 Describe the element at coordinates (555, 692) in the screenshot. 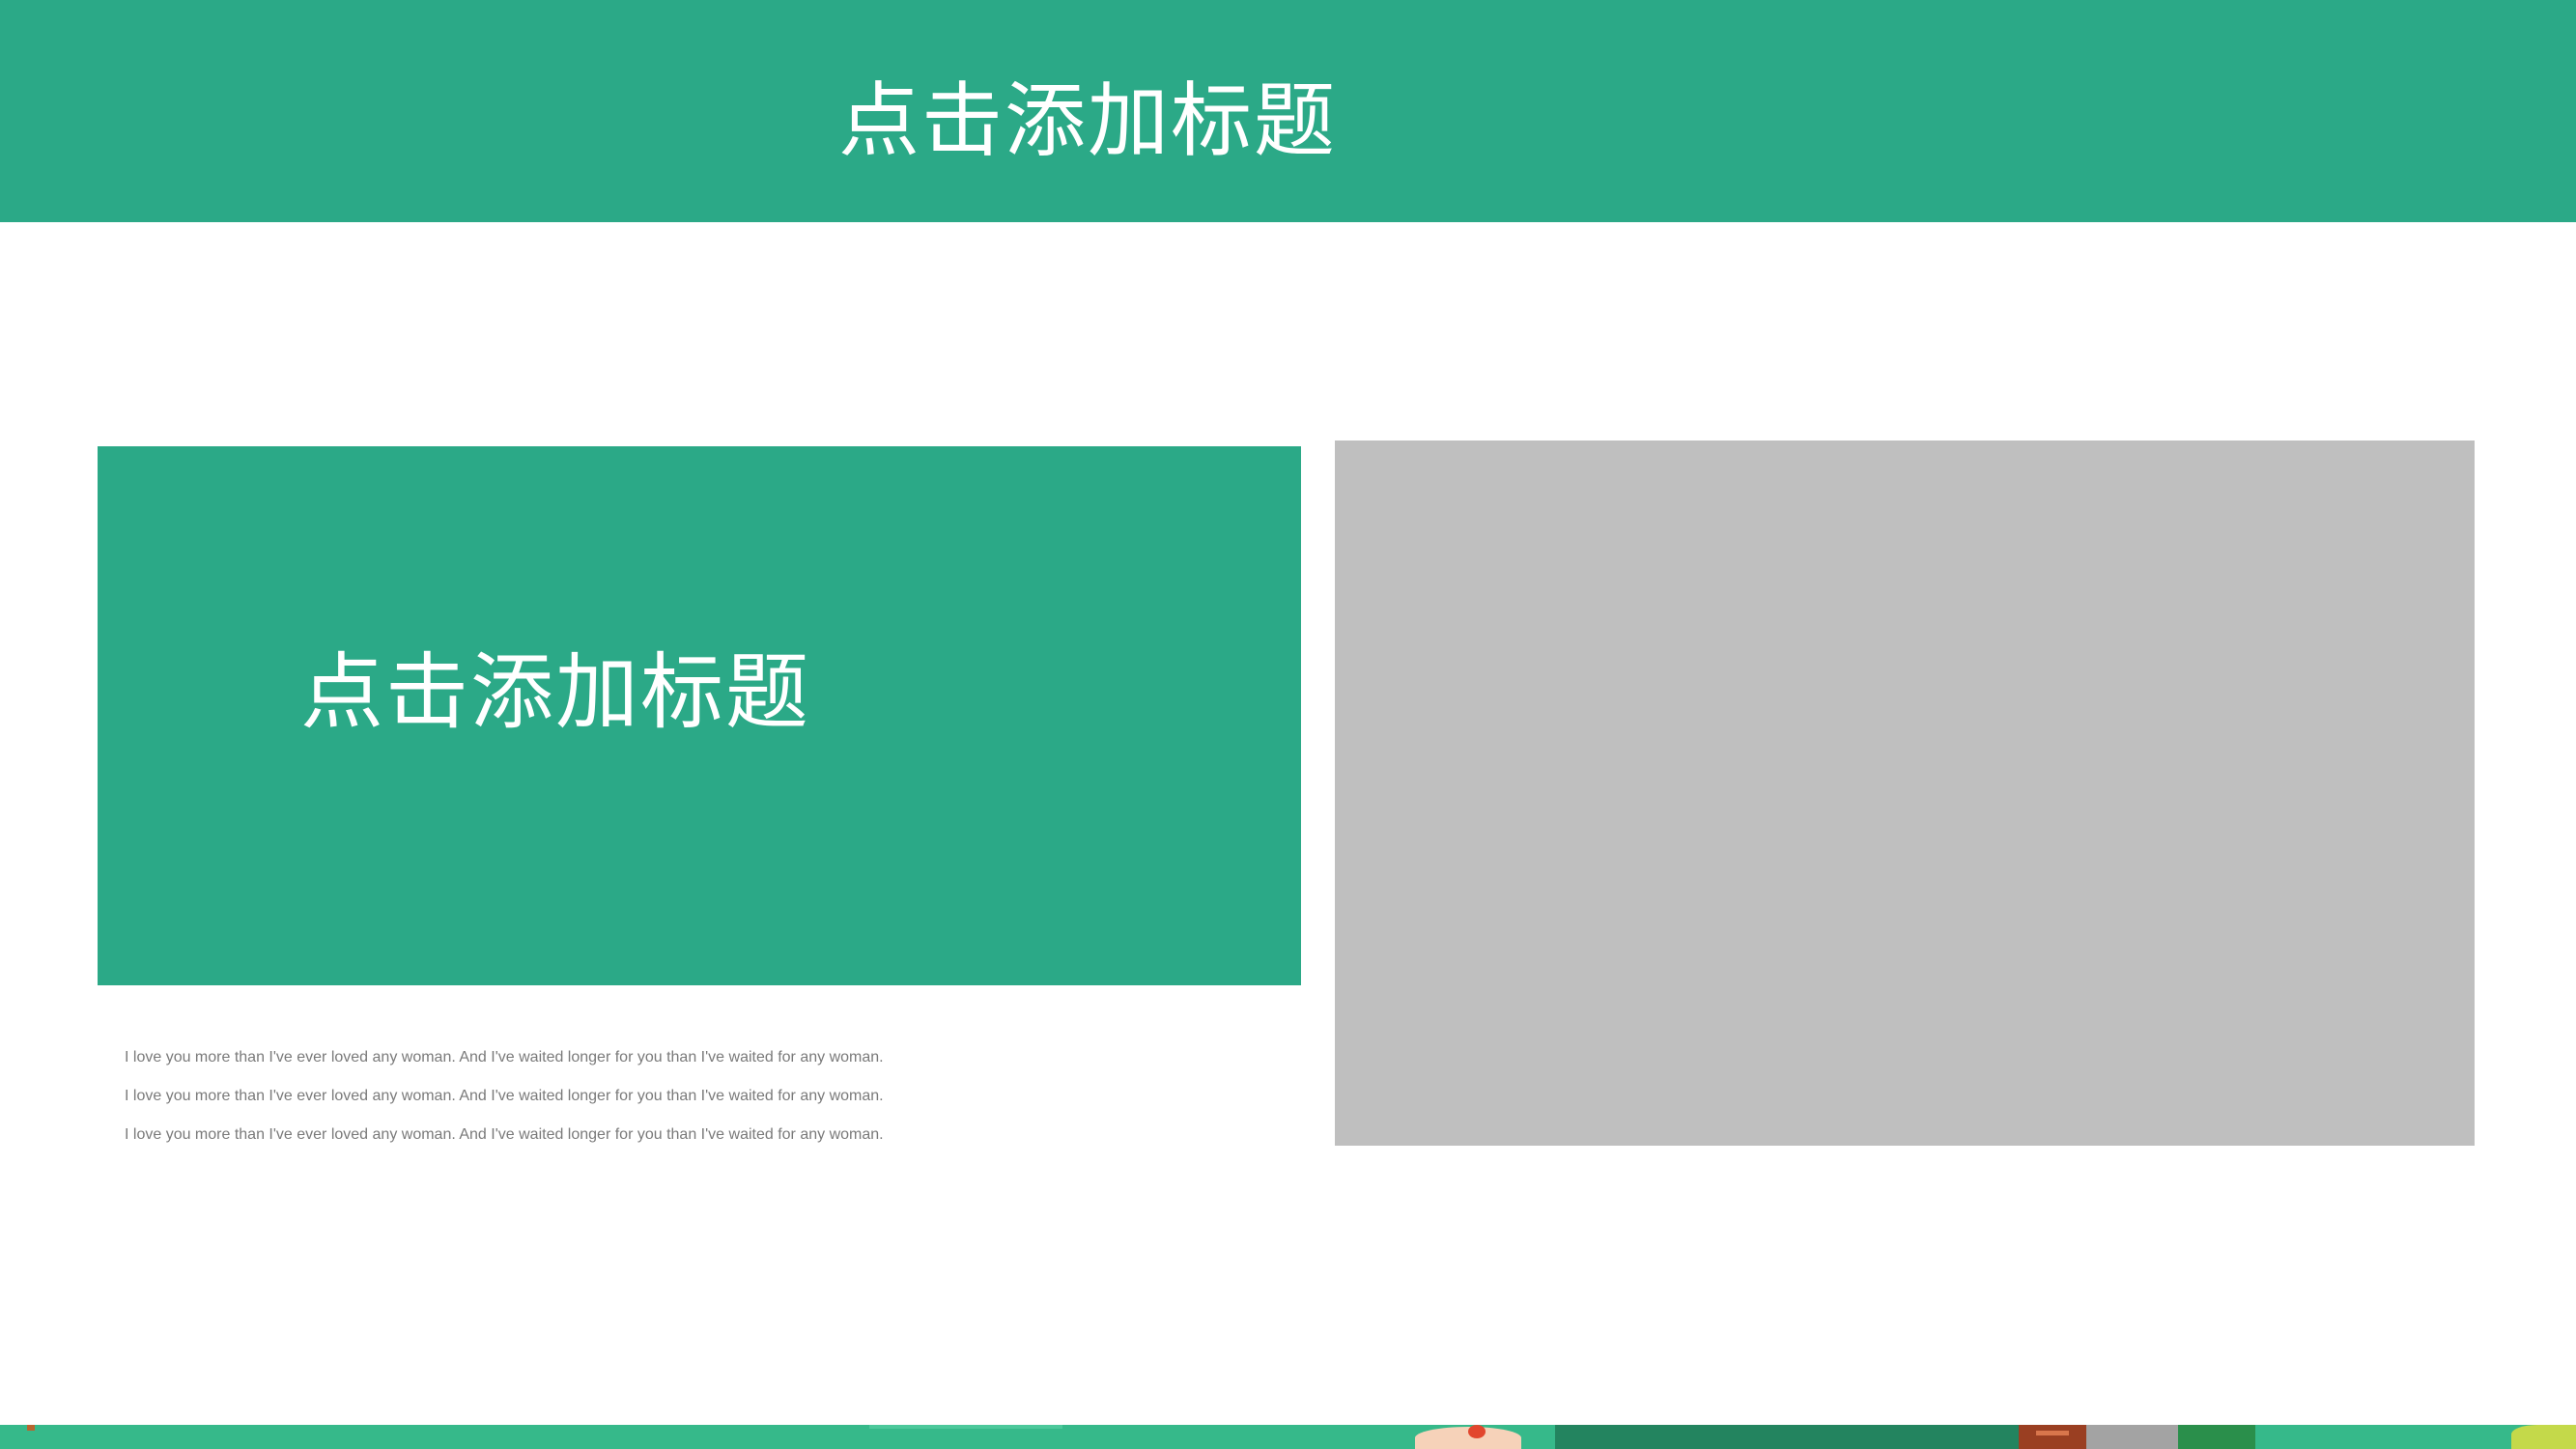

I see `block-title: 点击添加标题` at that location.